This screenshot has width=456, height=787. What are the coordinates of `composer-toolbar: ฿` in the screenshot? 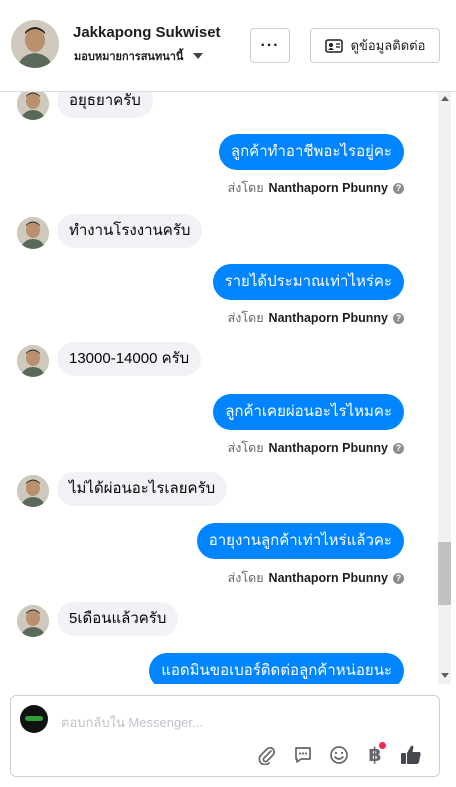 It's located at (339, 755).